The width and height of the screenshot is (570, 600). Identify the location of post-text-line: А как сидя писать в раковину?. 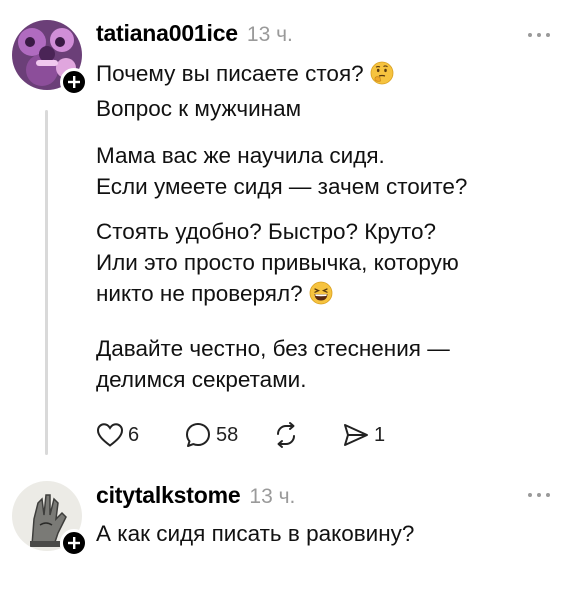
(255, 533).